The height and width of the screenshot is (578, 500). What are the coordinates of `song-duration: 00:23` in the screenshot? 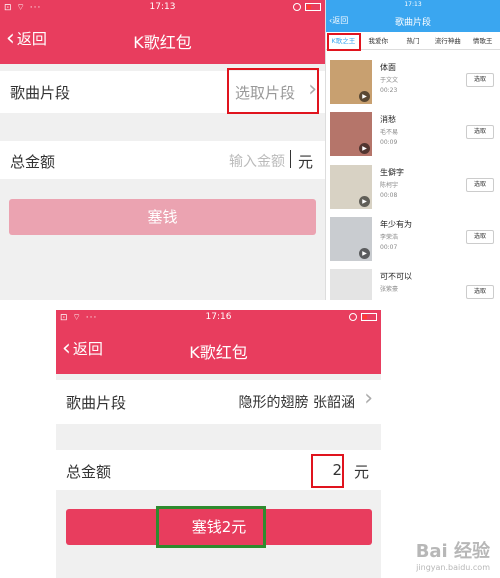 It's located at (389, 90).